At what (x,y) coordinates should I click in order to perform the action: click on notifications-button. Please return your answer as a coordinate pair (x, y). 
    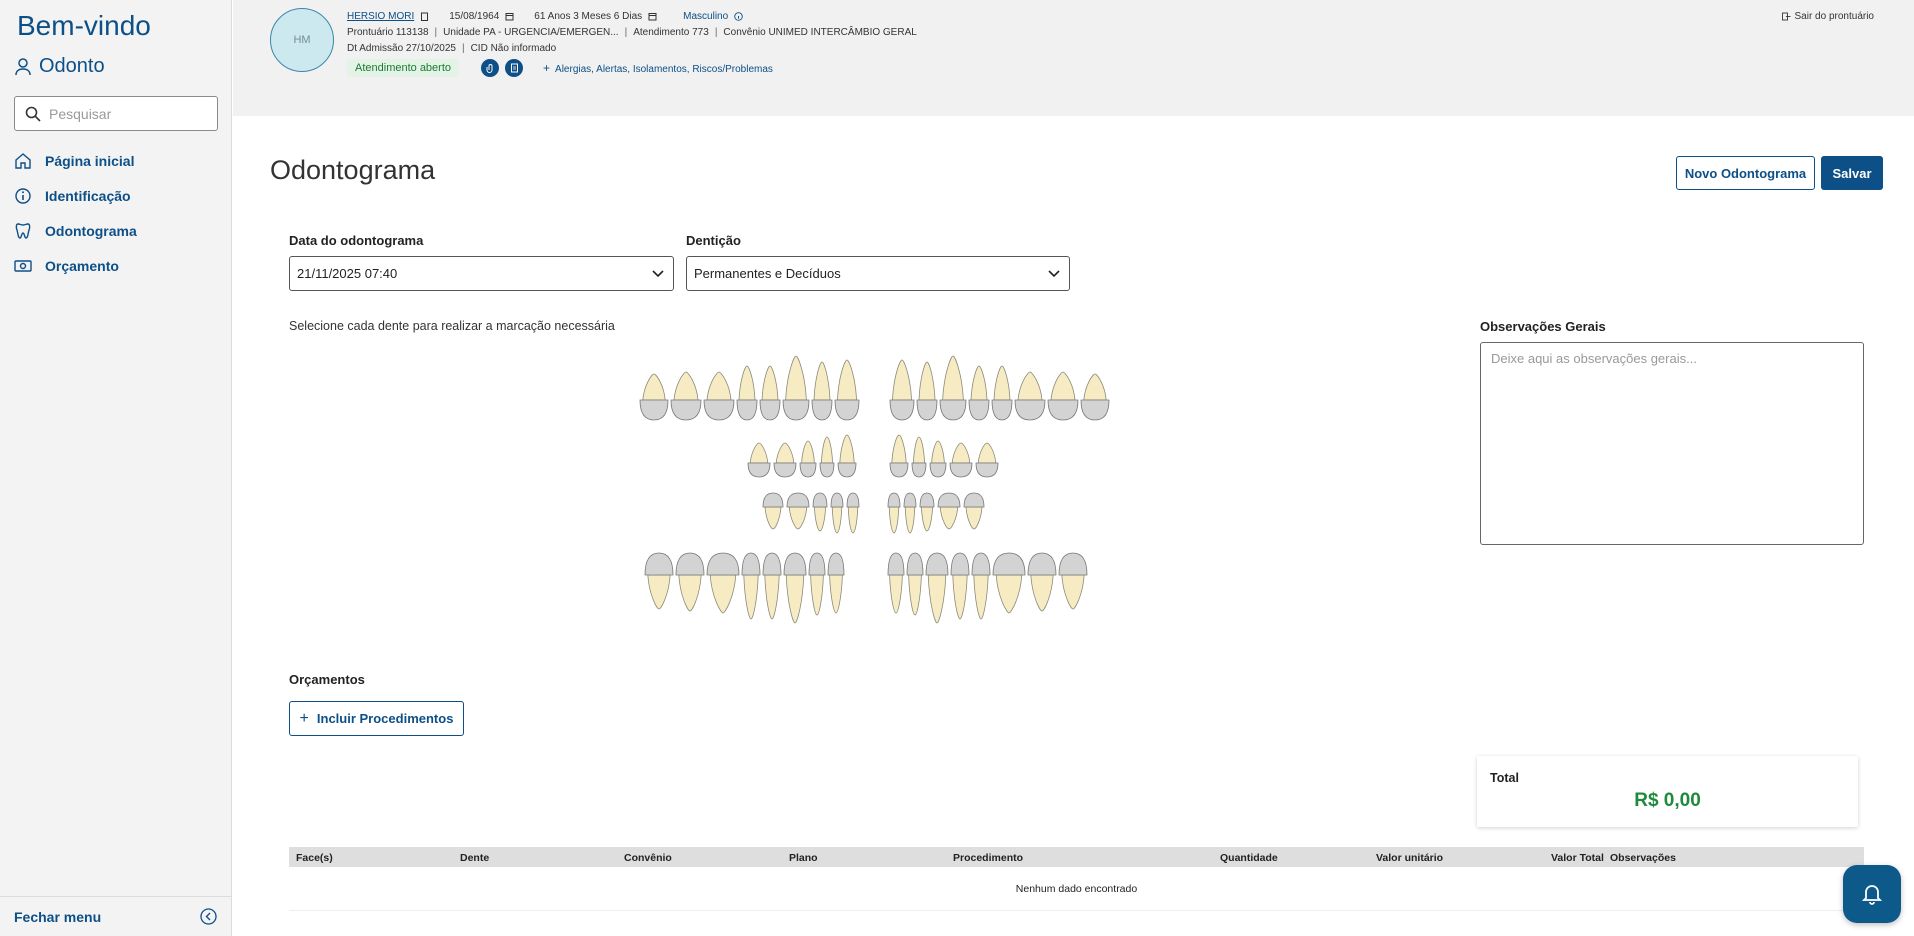
    Looking at the image, I should click on (1872, 894).